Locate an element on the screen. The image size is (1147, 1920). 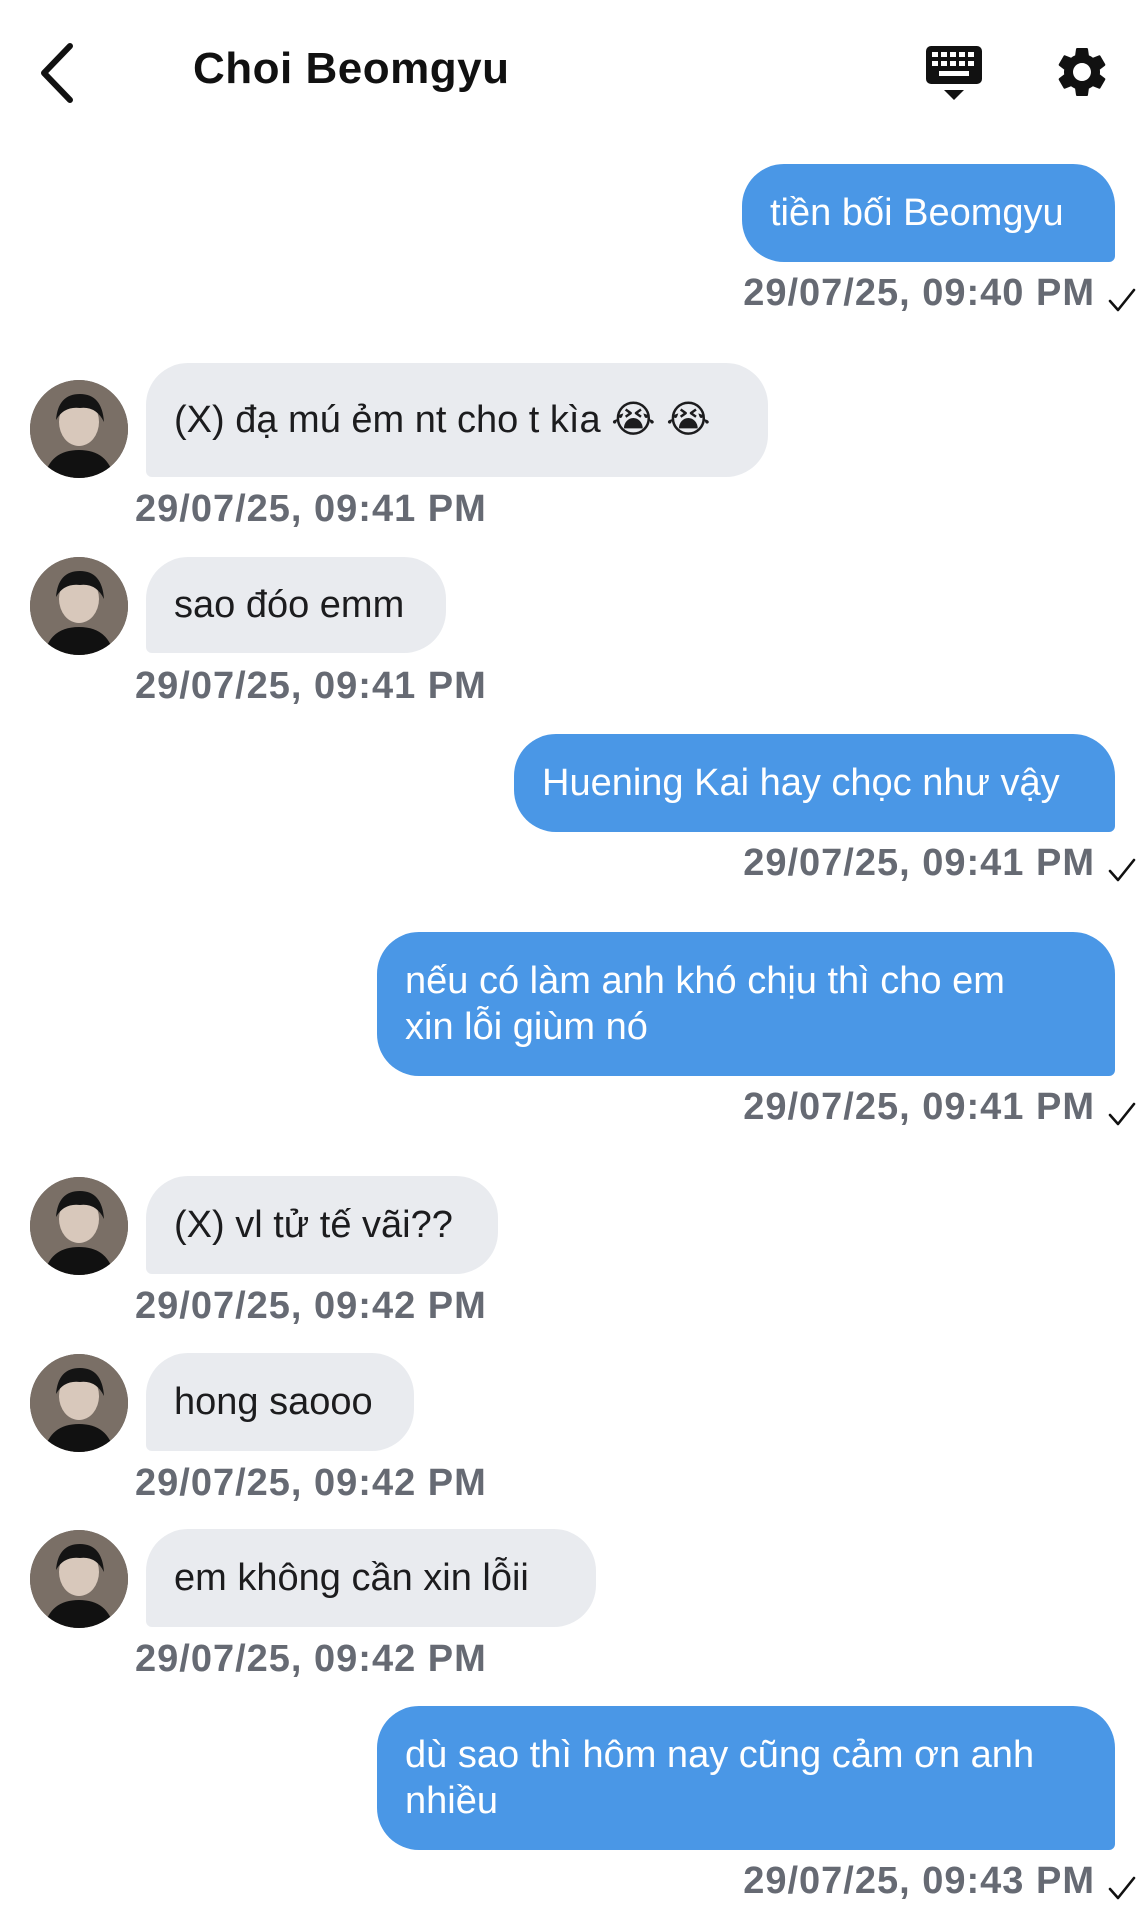
message-text: dù sao thì hôm nay cũng cảm ơn anh nhiều is located at coordinates (720, 1778).